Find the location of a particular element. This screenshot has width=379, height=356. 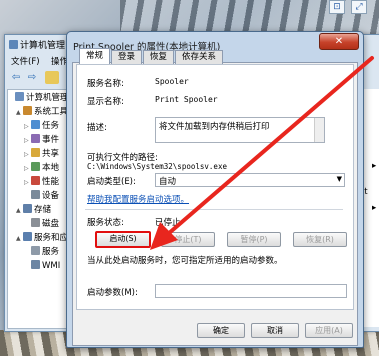

performance-icon is located at coordinates (35, 180).